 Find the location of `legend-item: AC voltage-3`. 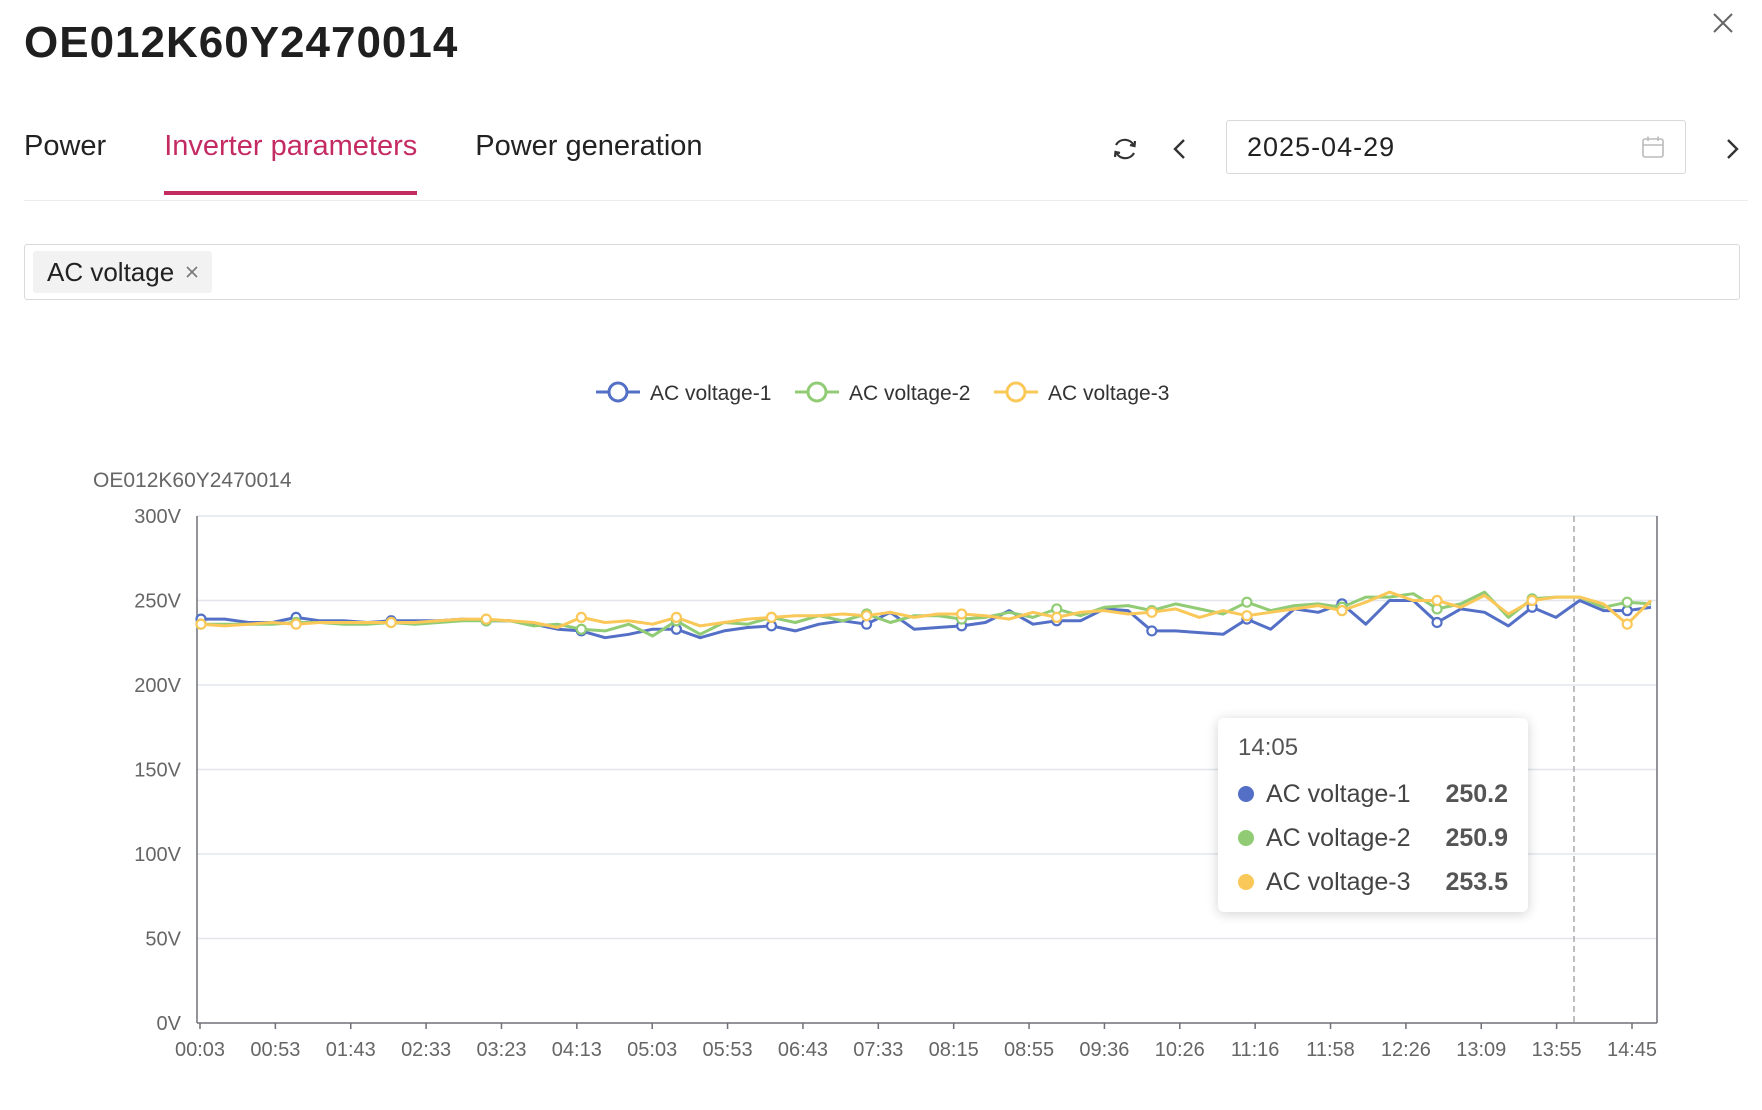

legend-item: AC voltage-3 is located at coordinates (1081, 393).